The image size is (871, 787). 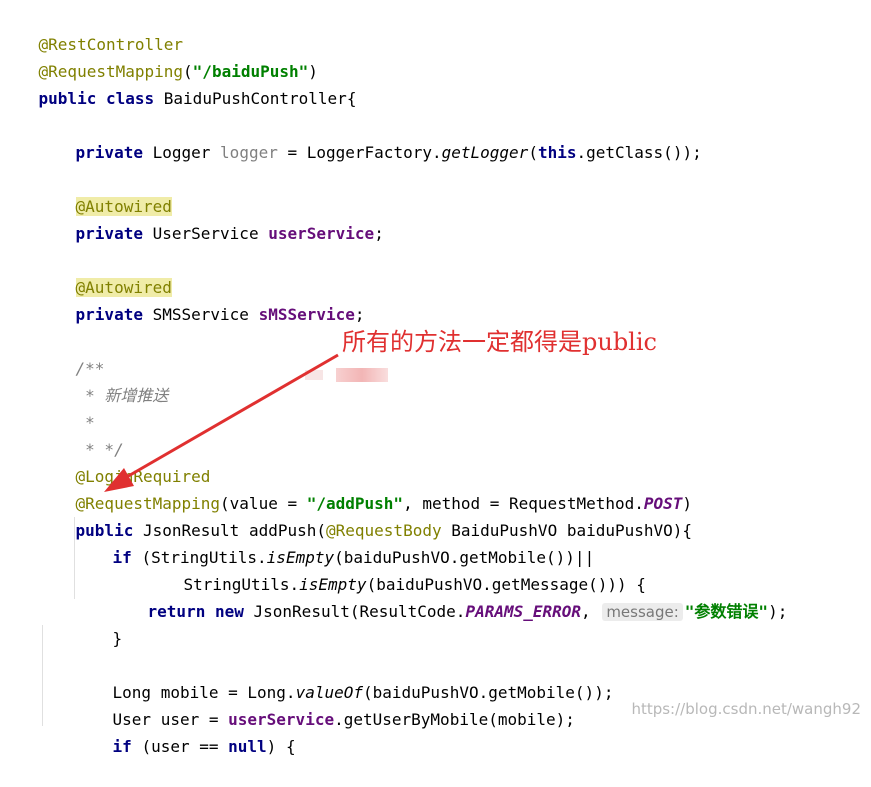 I want to click on code-line: private SMSService sMSService;, so click(x=201, y=287).